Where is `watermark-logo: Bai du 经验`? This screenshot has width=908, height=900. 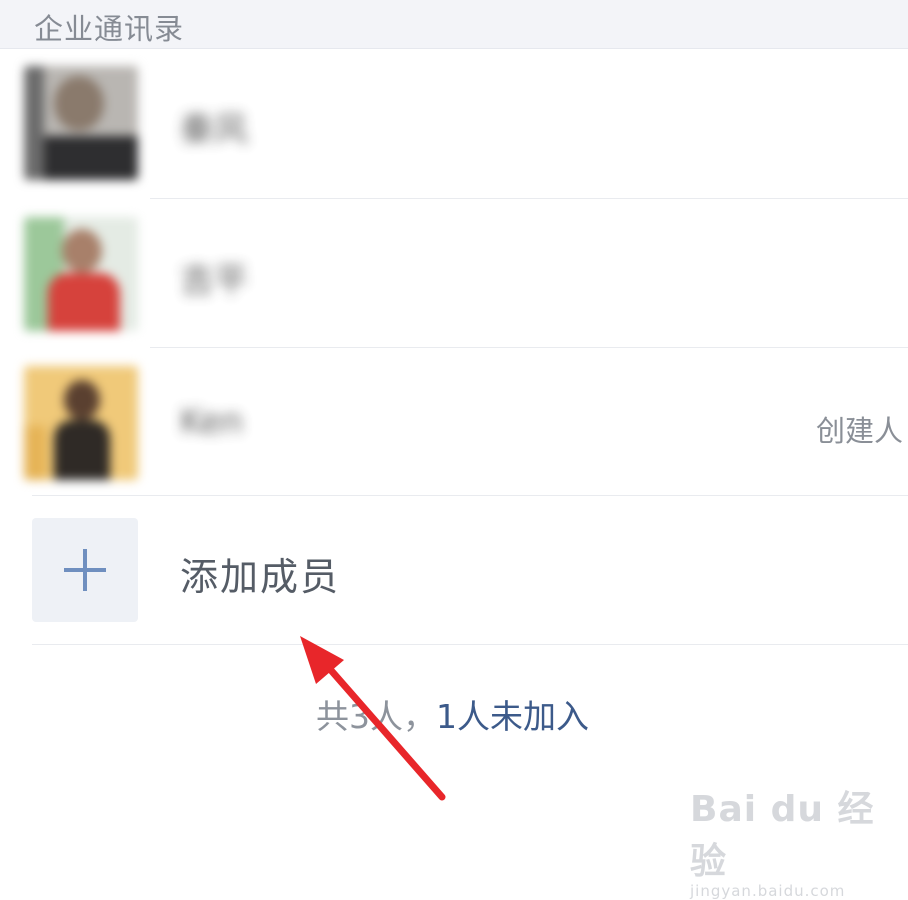
watermark-logo: Bai du 经验 is located at coordinates (782, 835).